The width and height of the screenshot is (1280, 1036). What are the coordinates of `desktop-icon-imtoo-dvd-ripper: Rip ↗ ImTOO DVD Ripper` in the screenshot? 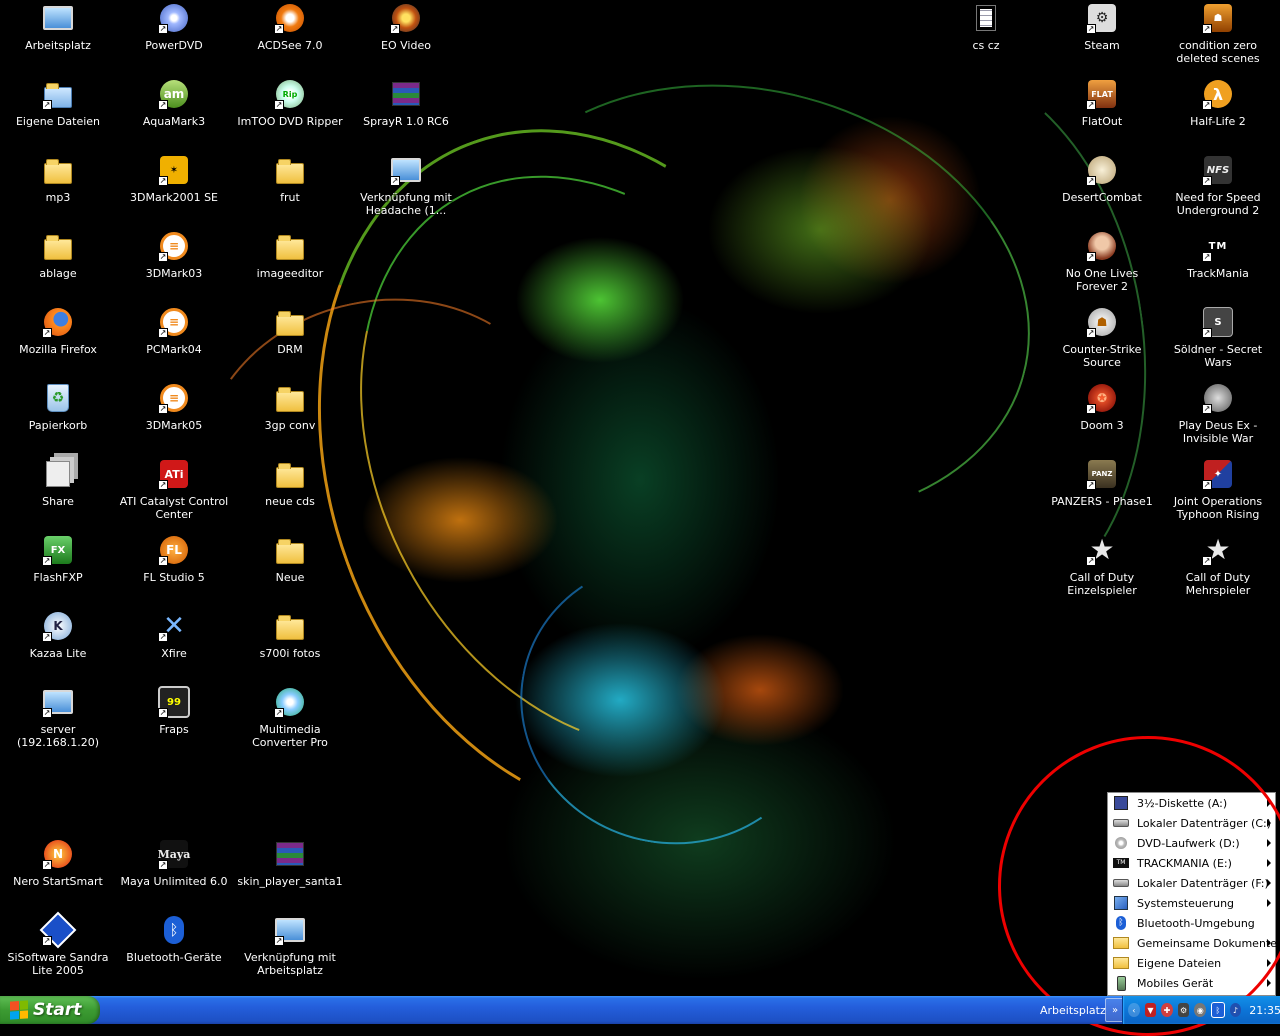 It's located at (290, 103).